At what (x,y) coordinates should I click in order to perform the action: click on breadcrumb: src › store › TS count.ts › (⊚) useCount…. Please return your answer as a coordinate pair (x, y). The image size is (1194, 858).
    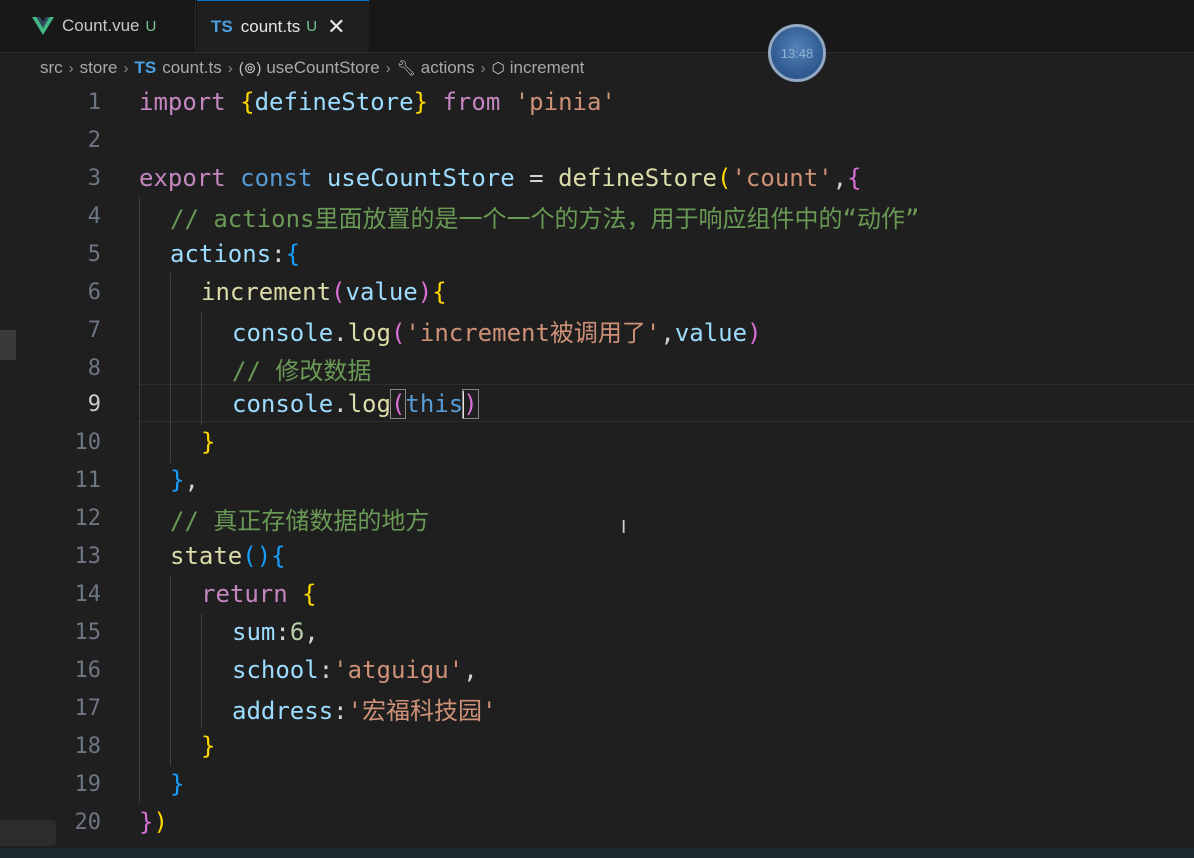
    Looking at the image, I should click on (312, 68).